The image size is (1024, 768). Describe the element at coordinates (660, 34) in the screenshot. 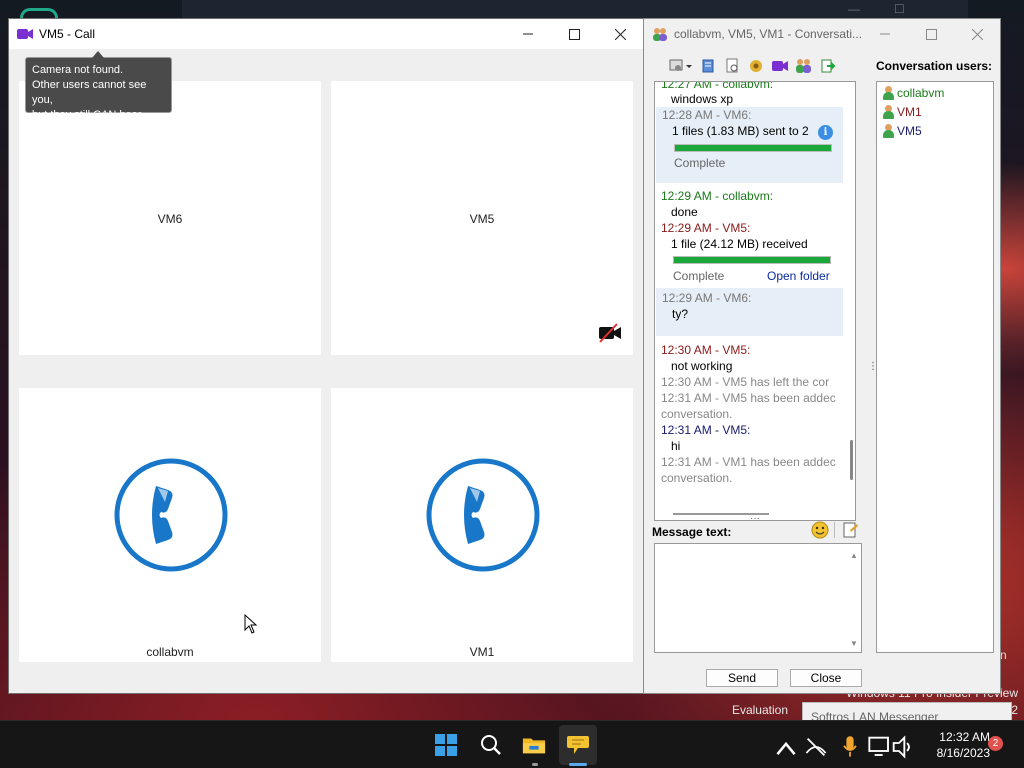

I see `users-group-icon` at that location.